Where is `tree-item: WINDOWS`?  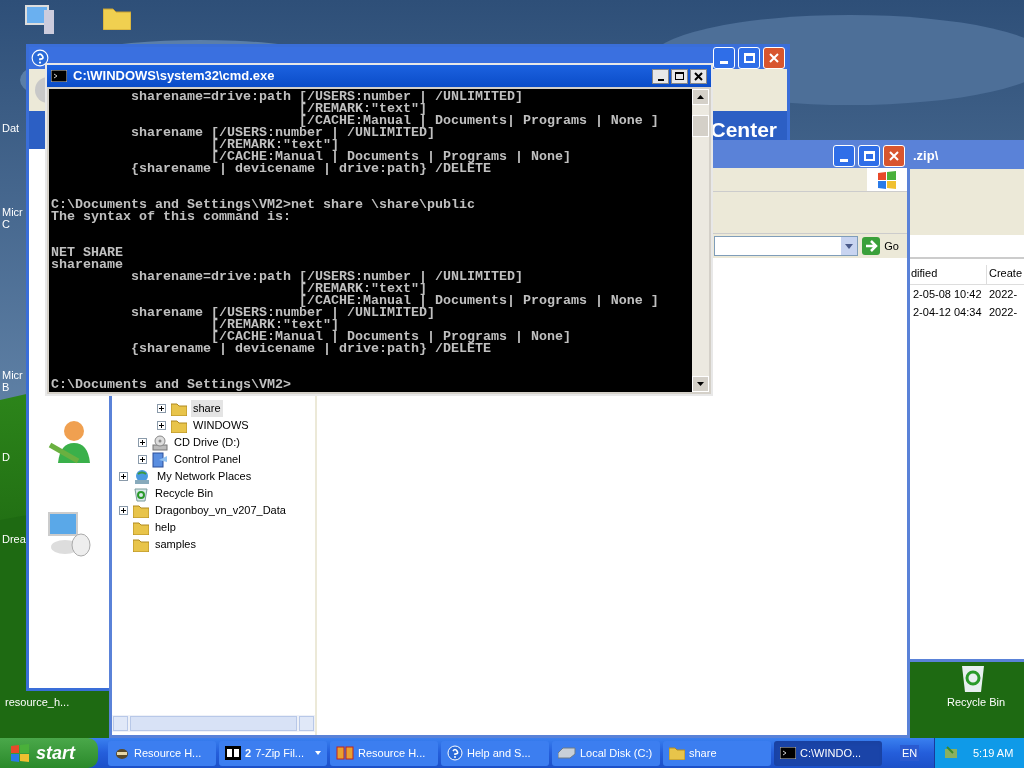
tree-item: WINDOWS is located at coordinates (221, 425).